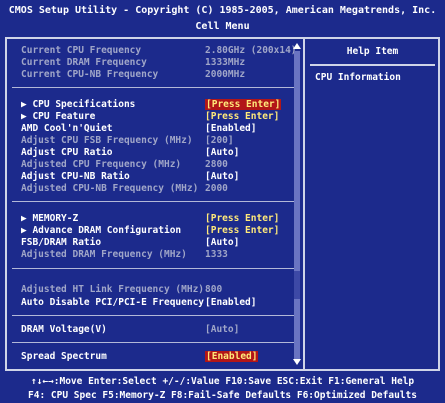  What do you see at coordinates (113, 289) in the screenshot?
I see `setting-label: Adjusted HT Link Frequency (MHz)` at bounding box center [113, 289].